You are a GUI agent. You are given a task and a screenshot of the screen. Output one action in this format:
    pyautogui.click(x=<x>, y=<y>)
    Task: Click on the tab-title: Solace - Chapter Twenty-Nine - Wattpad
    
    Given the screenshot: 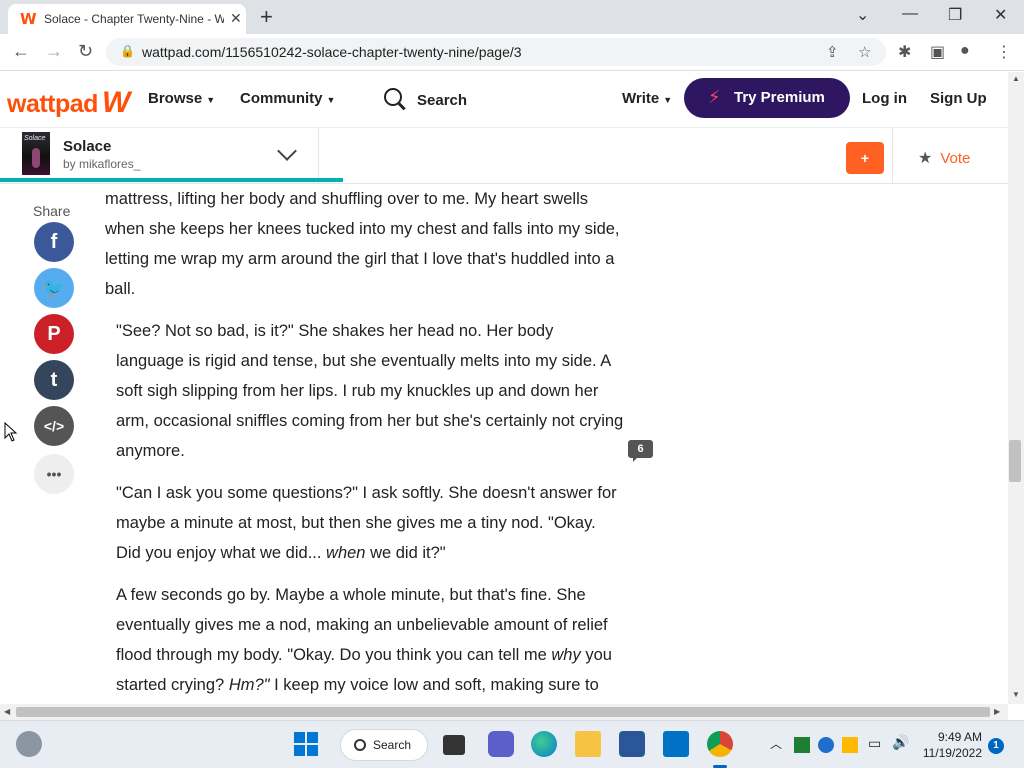 What is the action you would take?
    pyautogui.click(x=134, y=19)
    